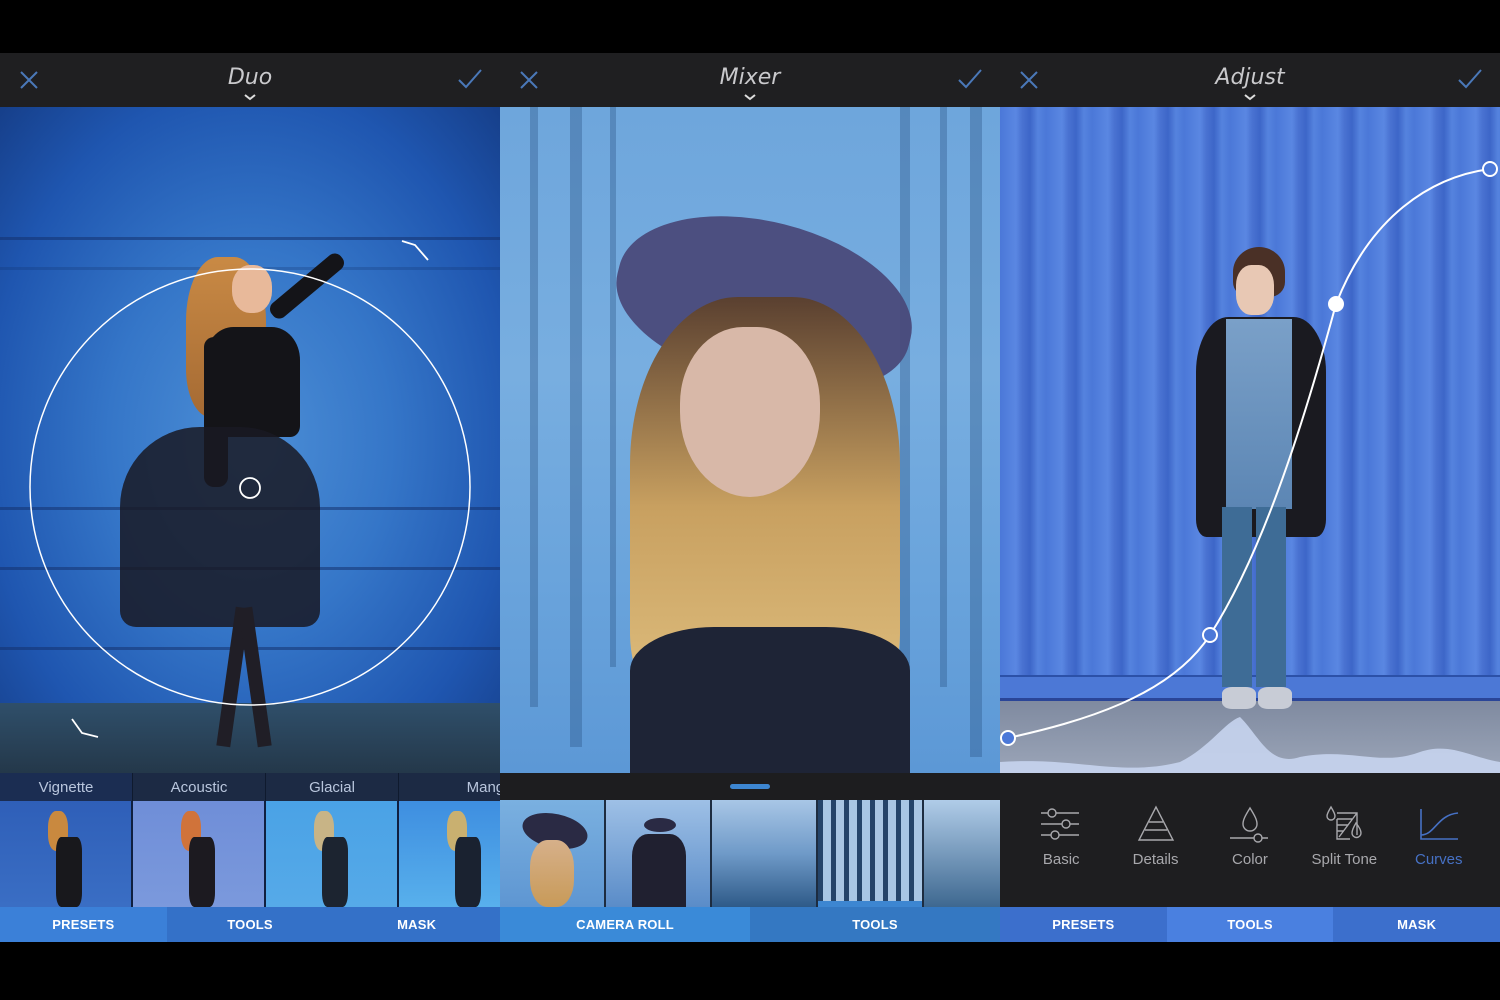 The image size is (1500, 1000). I want to click on mixer-header: Mixer, so click(750, 80).